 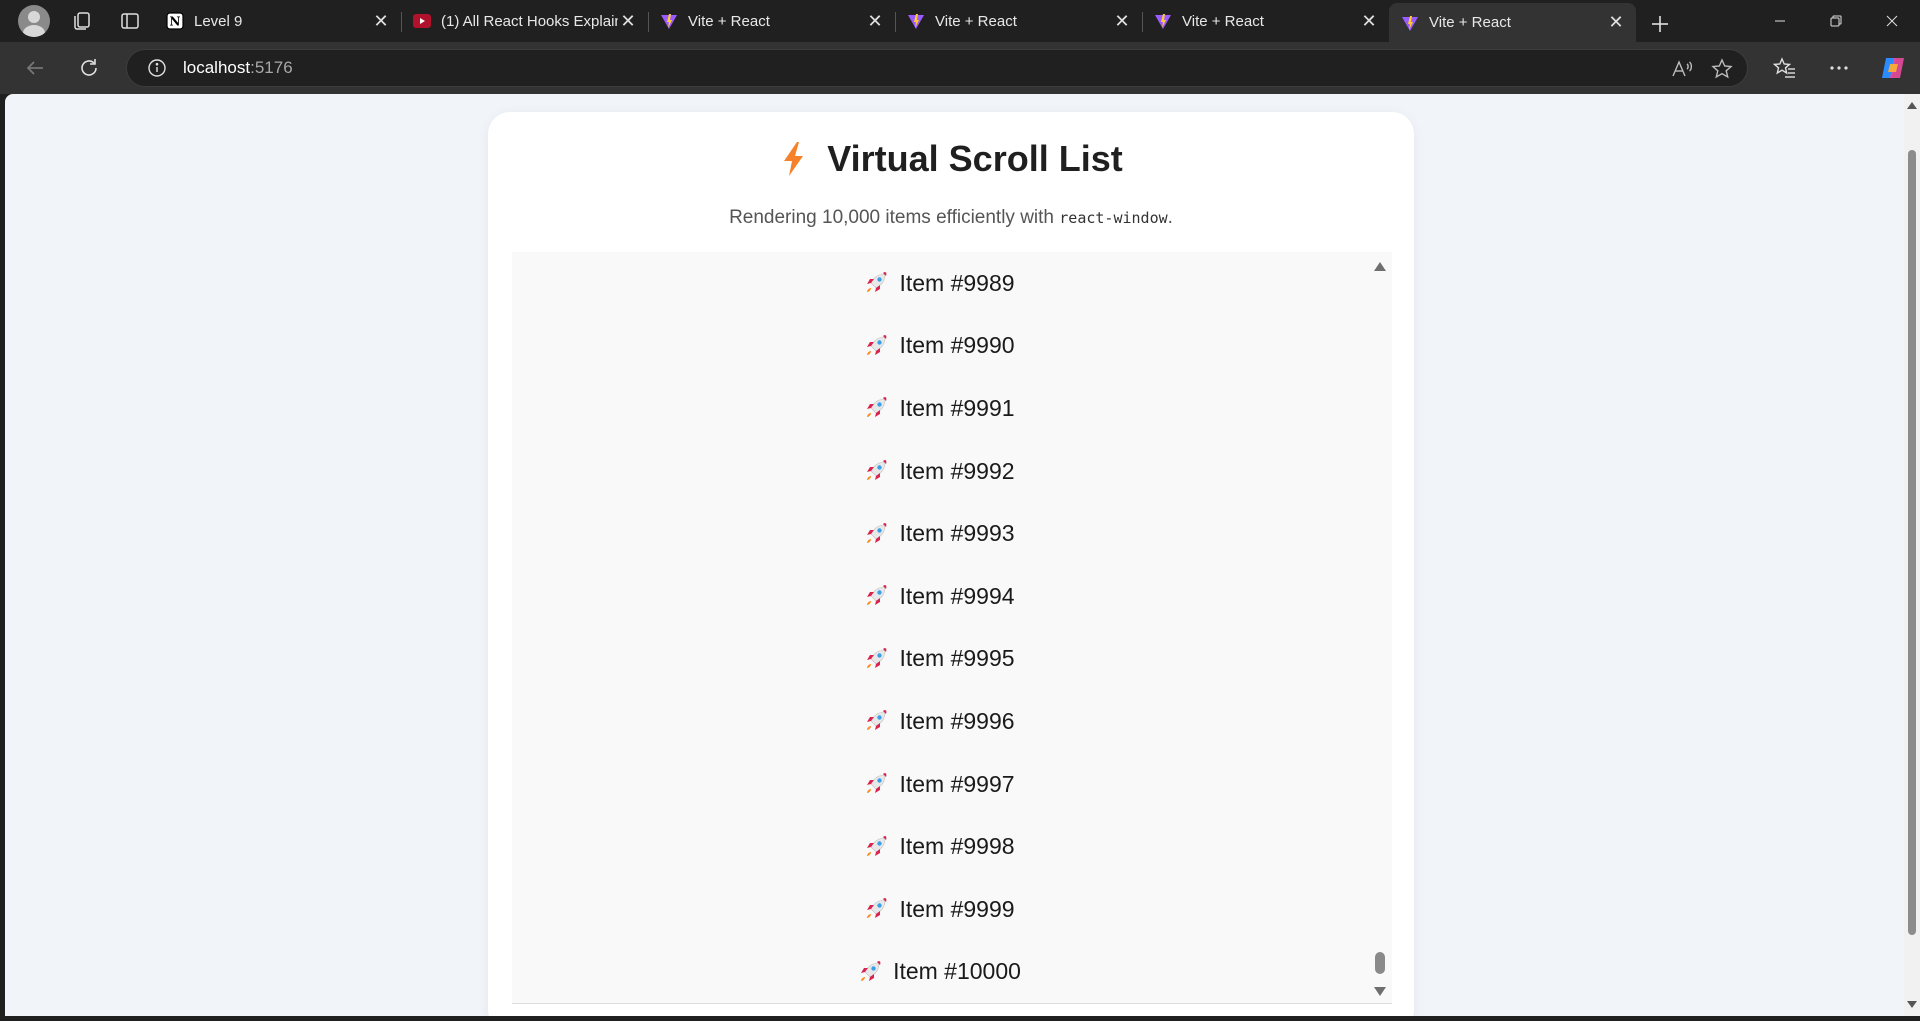 I want to click on page-scrollbar, so click(x=1912, y=555).